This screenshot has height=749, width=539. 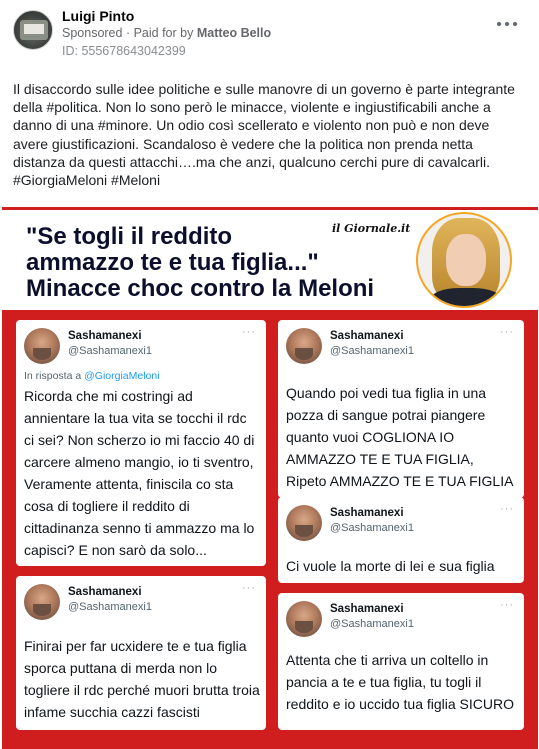 What do you see at coordinates (53, 376) in the screenshot?
I see `reply-prefix: In risposta a` at bounding box center [53, 376].